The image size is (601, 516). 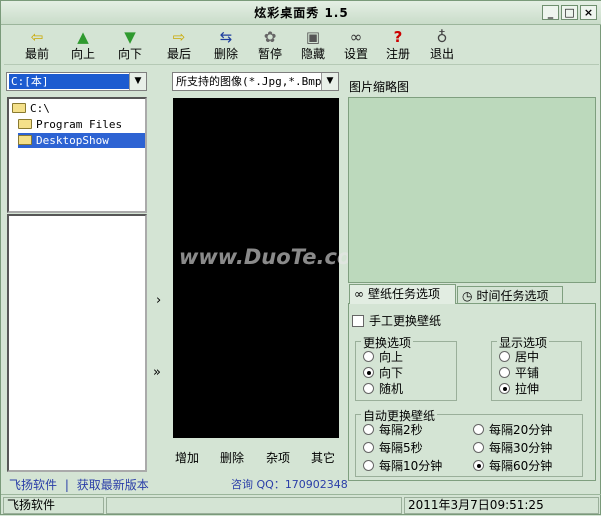 I want to click on watermark-text: www.DuoTe.com, so click(x=276, y=257).